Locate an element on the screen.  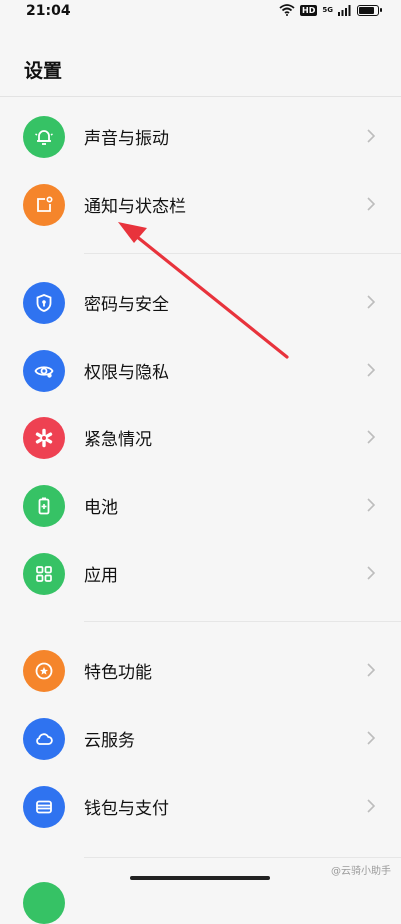
partial-settings-icon is located at coordinates (44, 903).